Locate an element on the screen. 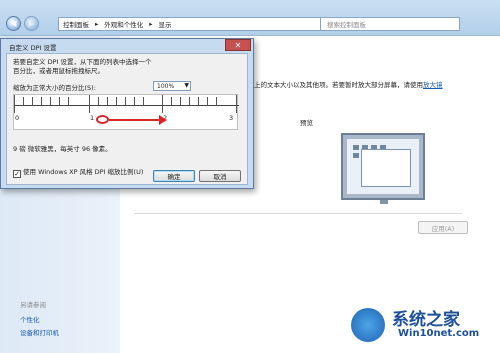 The image size is (500, 353). annotation-circle is located at coordinates (102, 119).